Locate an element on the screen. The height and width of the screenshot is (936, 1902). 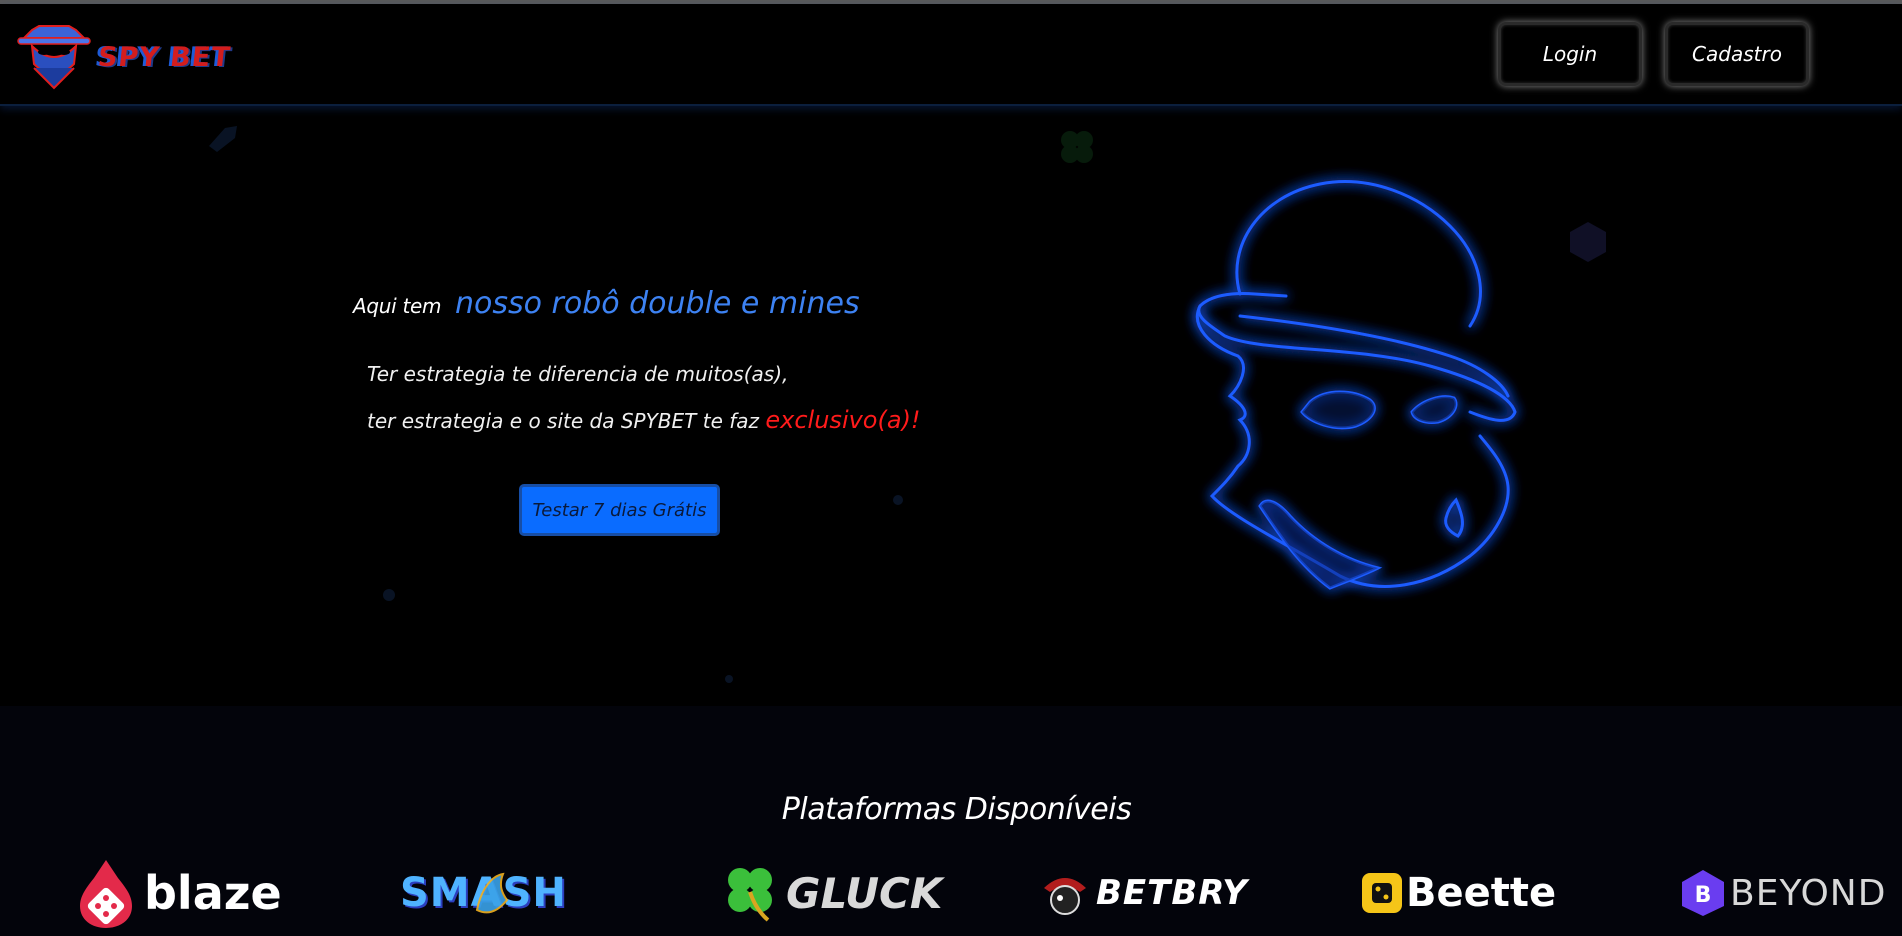
platform-blaze: blaze is located at coordinates (180, 893).